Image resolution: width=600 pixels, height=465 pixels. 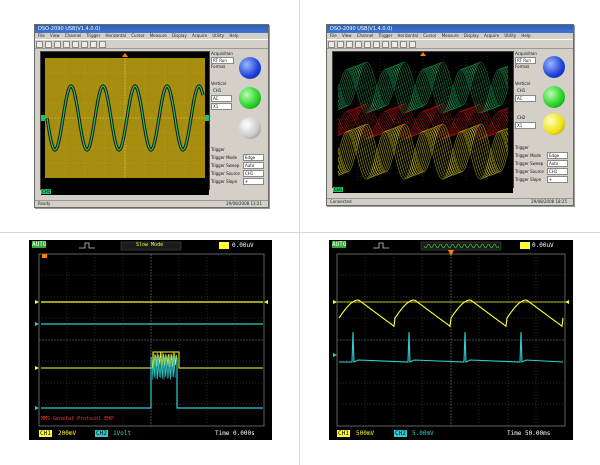 What do you see at coordinates (221, 106) in the screenshot?
I see `tl-probe-select: X1` at bounding box center [221, 106].